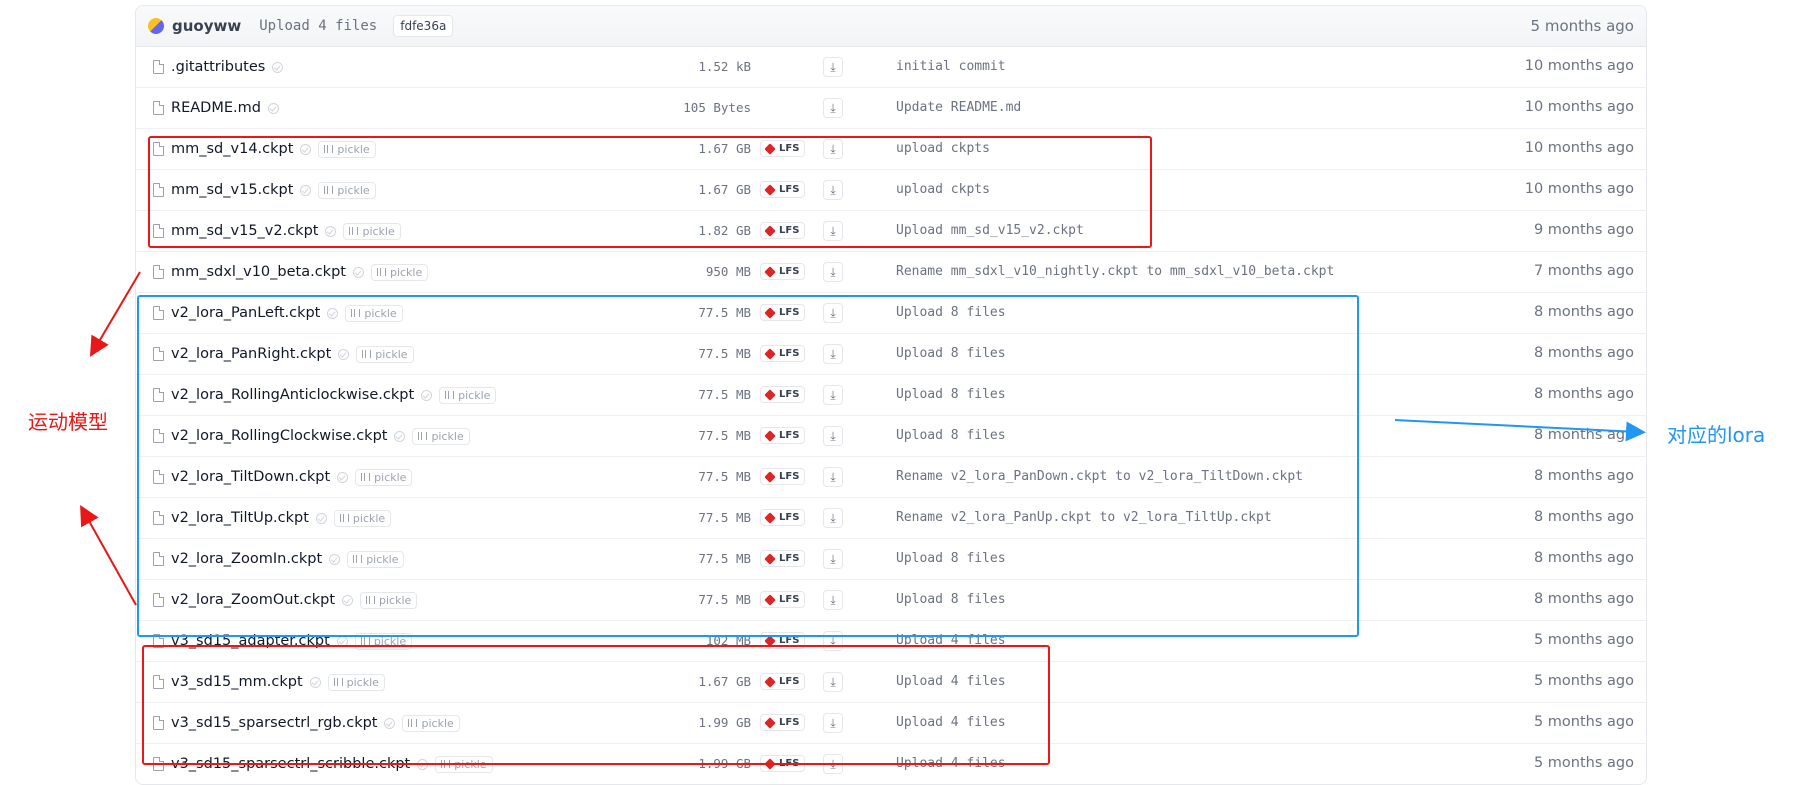 The width and height of the screenshot is (1796, 785). I want to click on file-name-link: v2_lora_TiltUp.ckpt, so click(240, 518).